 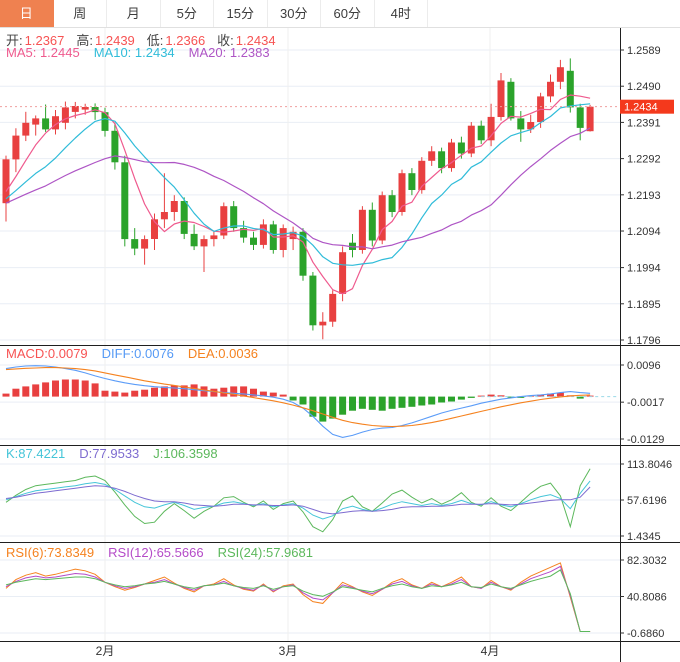 I want to click on ma-row: MA5: 1.2445 MA10: 1.2434 MA20: 1.2383, so click(x=145, y=52).